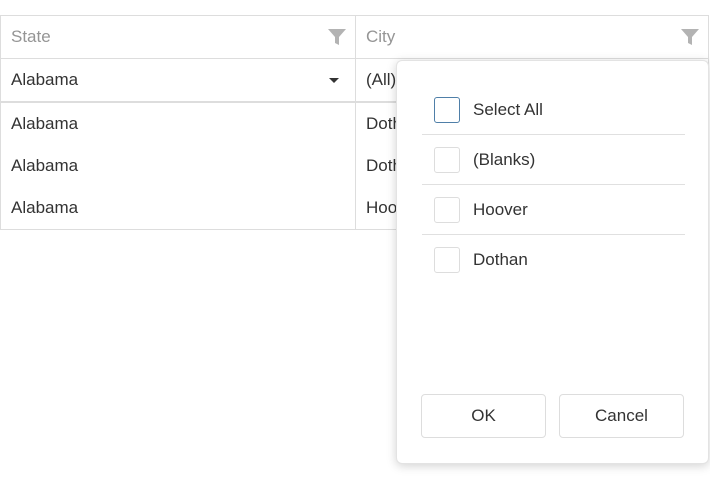  Describe the element at coordinates (532, 37) in the screenshot. I see `header-city: City` at that location.